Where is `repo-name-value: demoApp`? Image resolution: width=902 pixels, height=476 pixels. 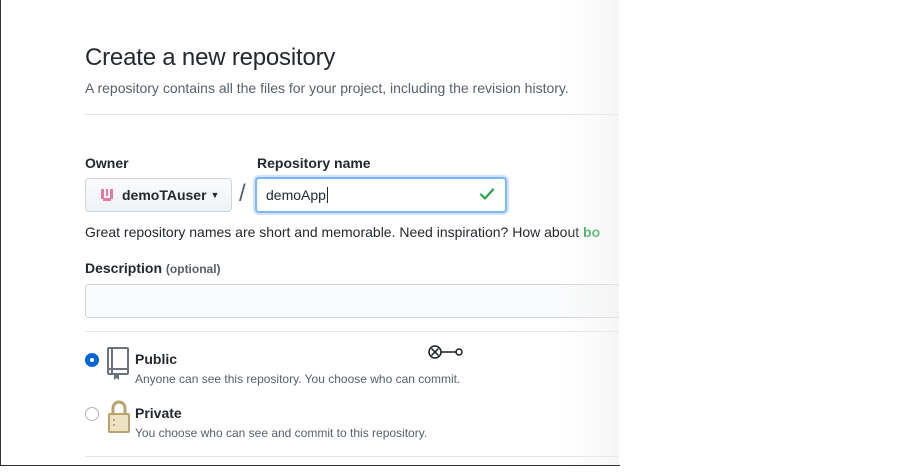
repo-name-value: demoApp is located at coordinates (296, 195).